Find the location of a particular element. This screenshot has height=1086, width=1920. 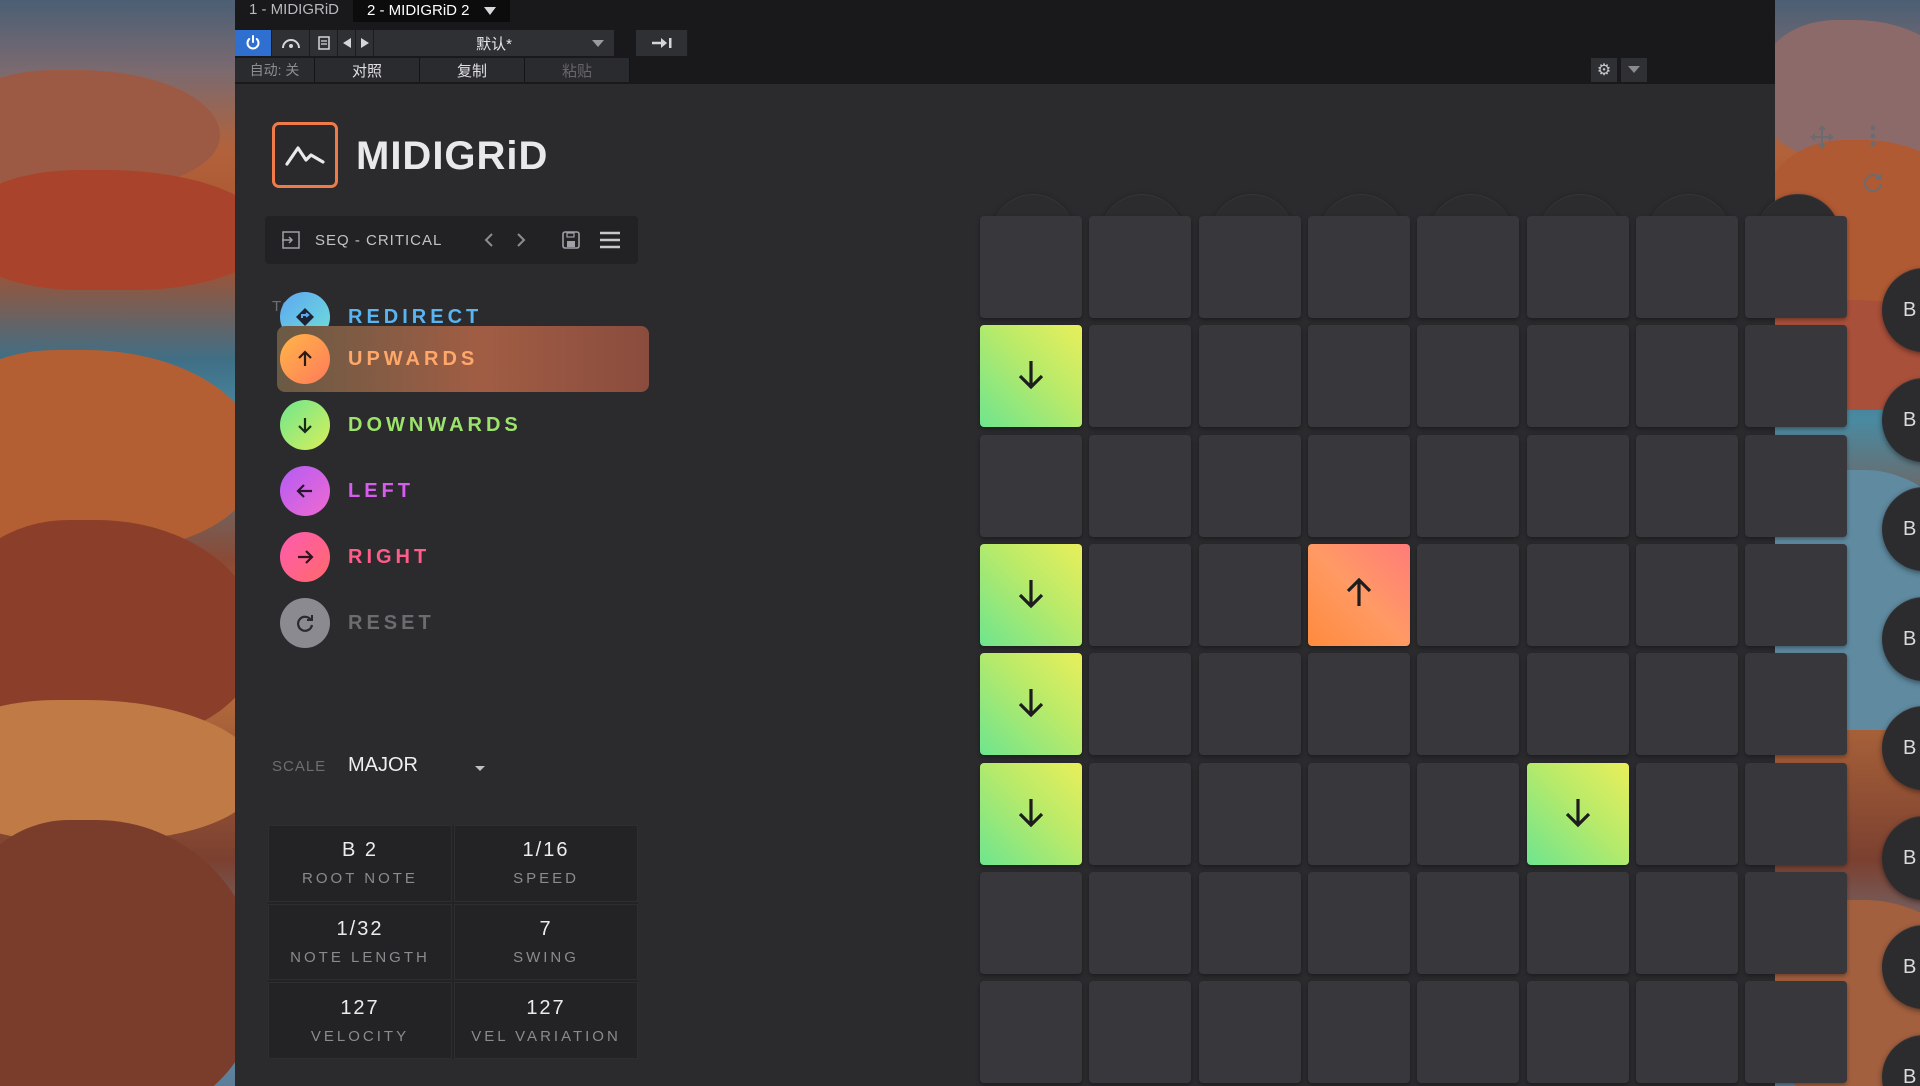

tool-downwards: DOWNWARDS is located at coordinates (463, 425).